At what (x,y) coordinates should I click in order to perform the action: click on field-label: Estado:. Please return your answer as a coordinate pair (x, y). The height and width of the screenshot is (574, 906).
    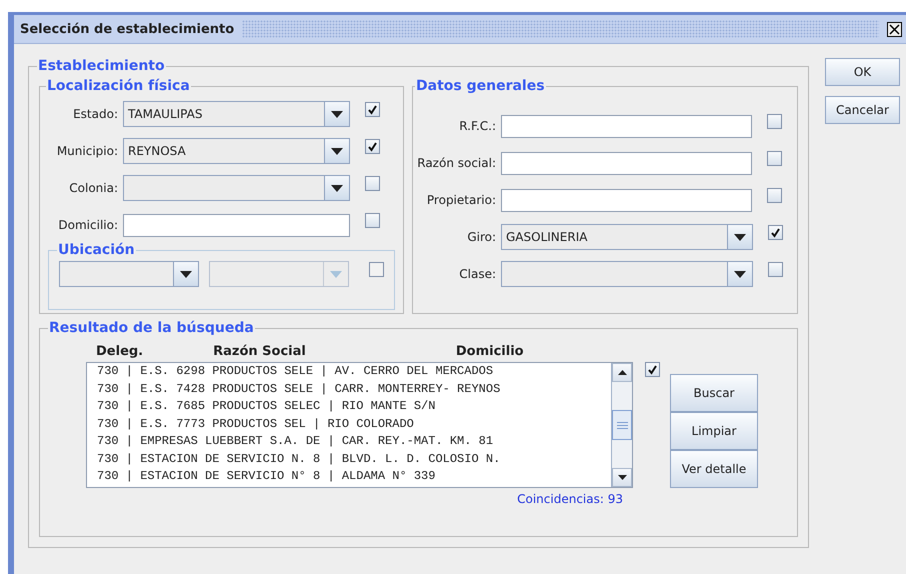
    Looking at the image, I should click on (95, 114).